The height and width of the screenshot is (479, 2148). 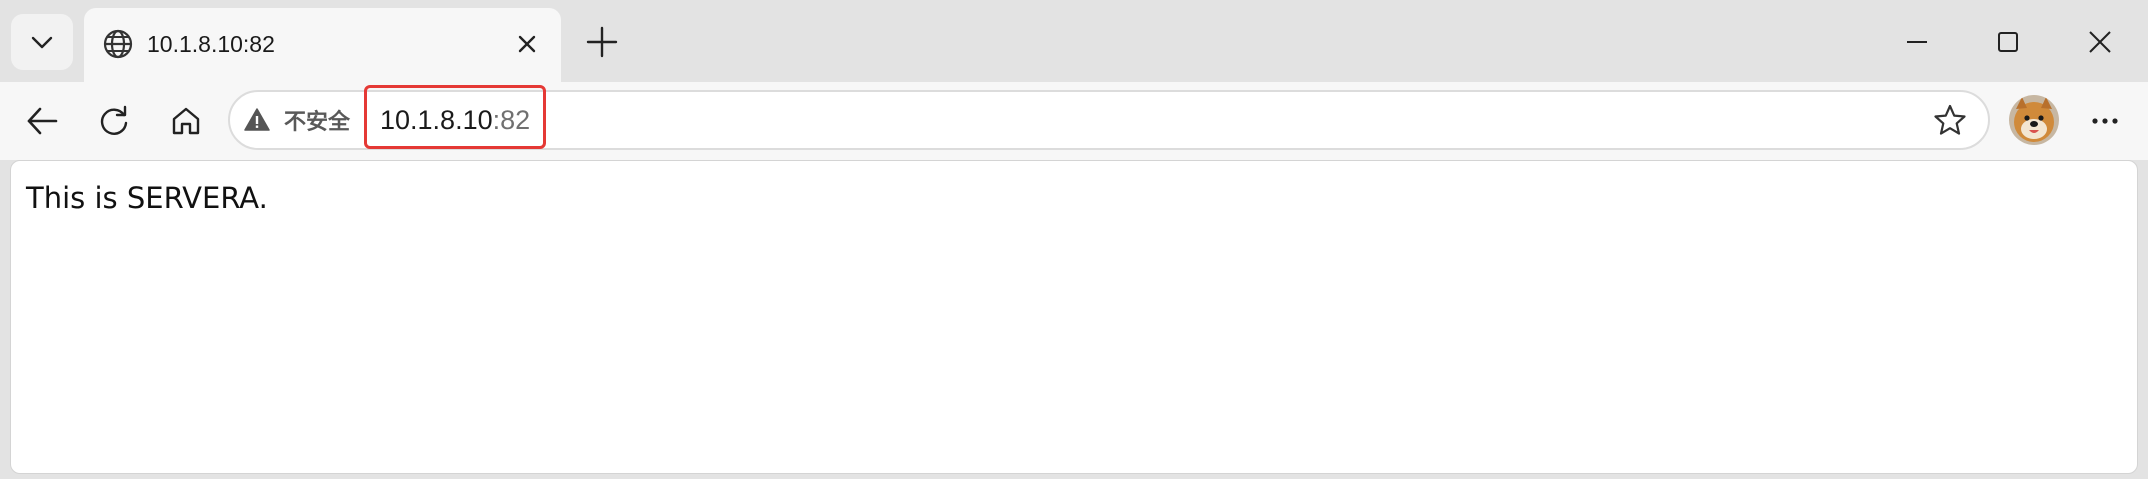 I want to click on address-bar: 不安全 10.1.8.10:82, so click(x=1109, y=117).